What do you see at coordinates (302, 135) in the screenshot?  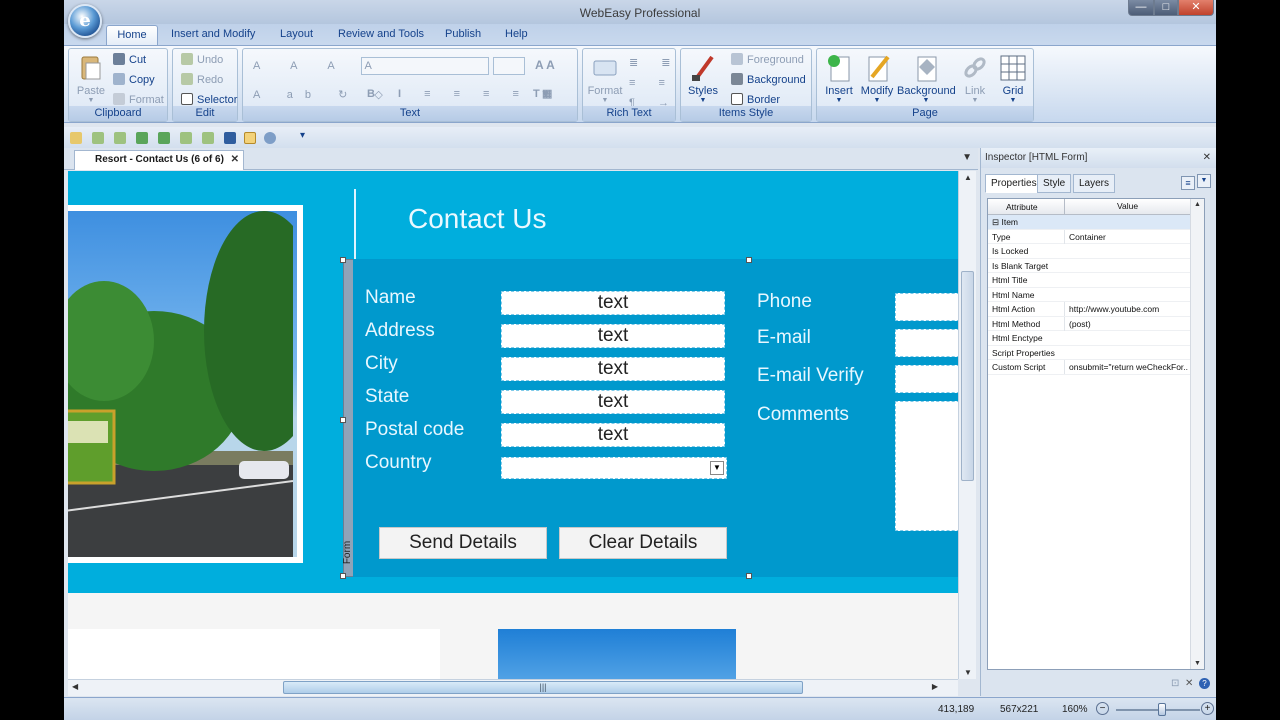 I see `customize-toolbar-icon: ▾` at bounding box center [302, 135].